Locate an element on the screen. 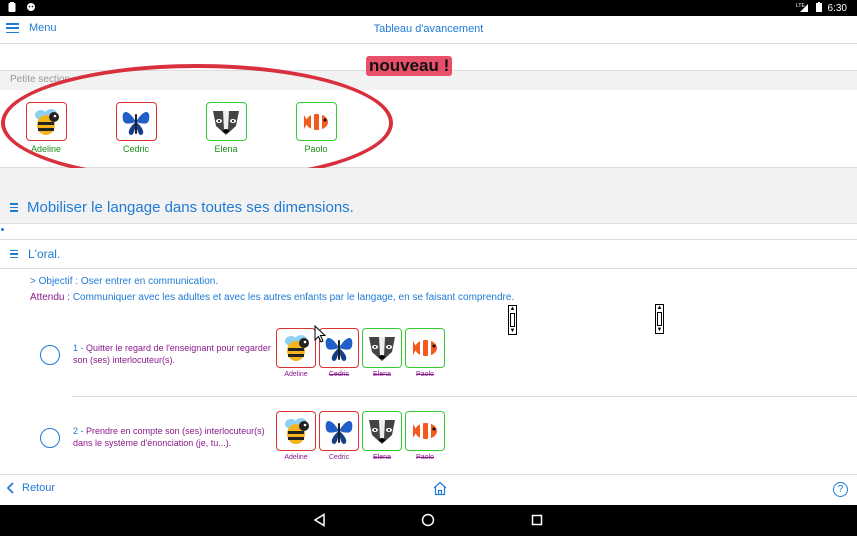 This screenshot has height=536, width=857. bottom-bar: Retour ? is located at coordinates (428, 489).